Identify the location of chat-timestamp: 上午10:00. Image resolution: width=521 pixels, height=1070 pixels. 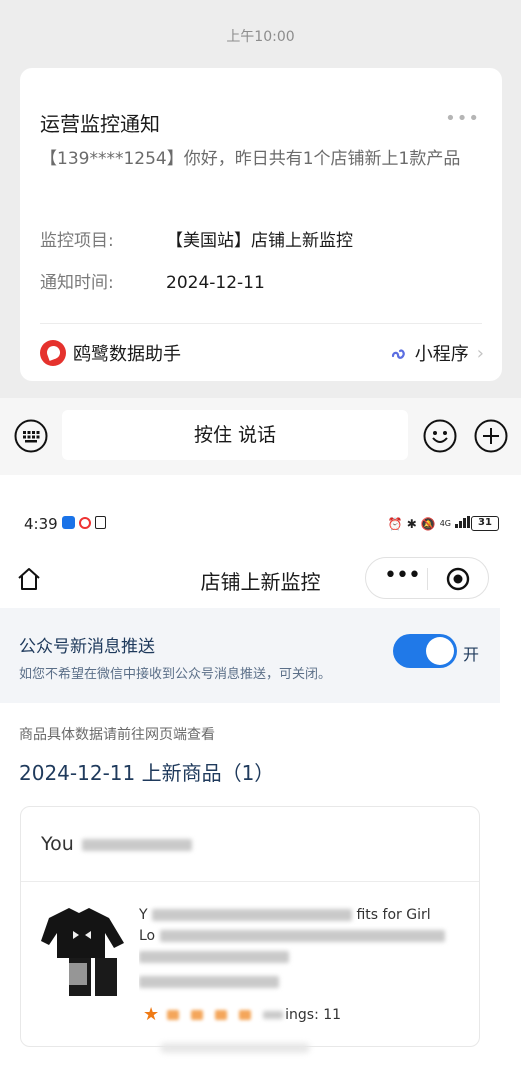
(260, 37).